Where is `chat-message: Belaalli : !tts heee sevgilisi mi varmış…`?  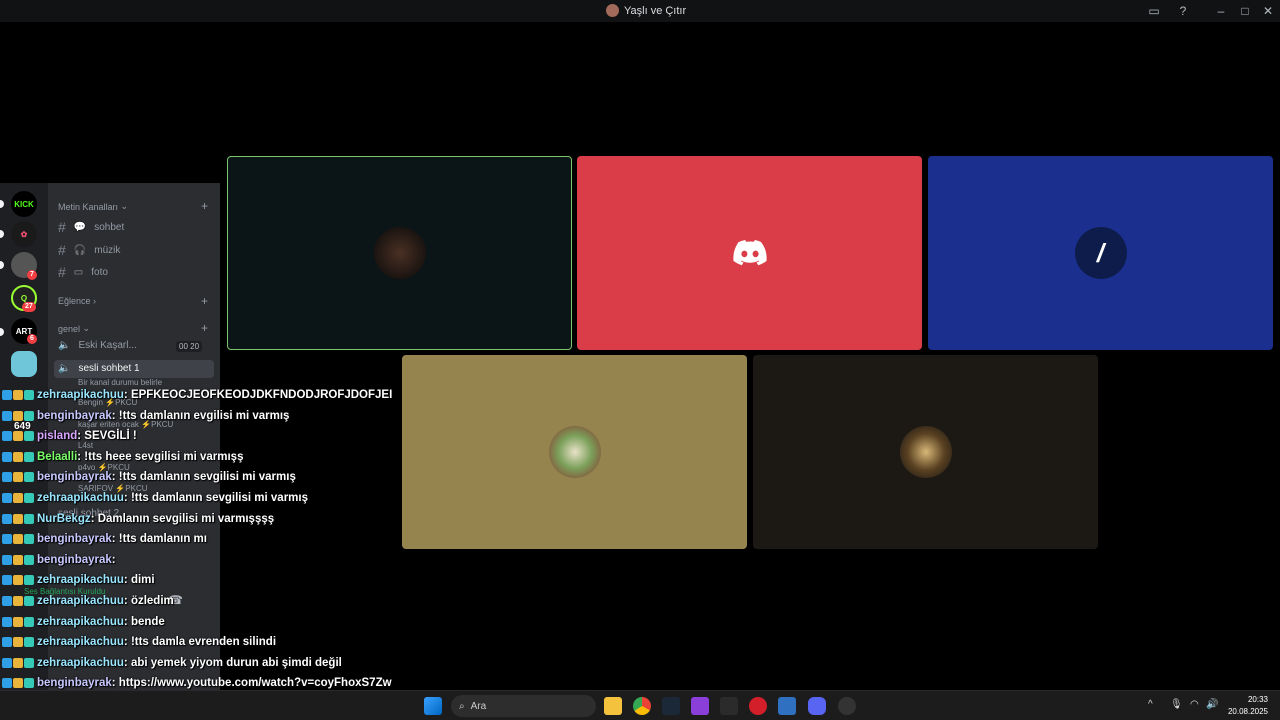
chat-message: Belaalli : !tts heee sevgilisi mi varmış… is located at coordinates (122, 457).